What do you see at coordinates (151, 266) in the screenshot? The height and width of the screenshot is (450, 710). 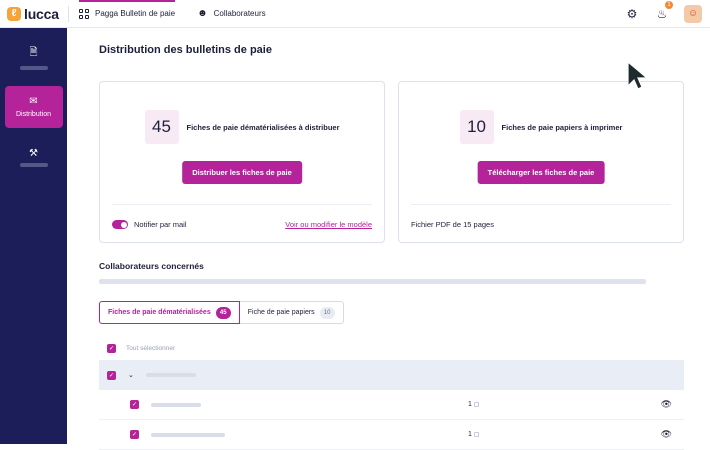 I see `section-title: Collaborateurs concernés` at bounding box center [151, 266].